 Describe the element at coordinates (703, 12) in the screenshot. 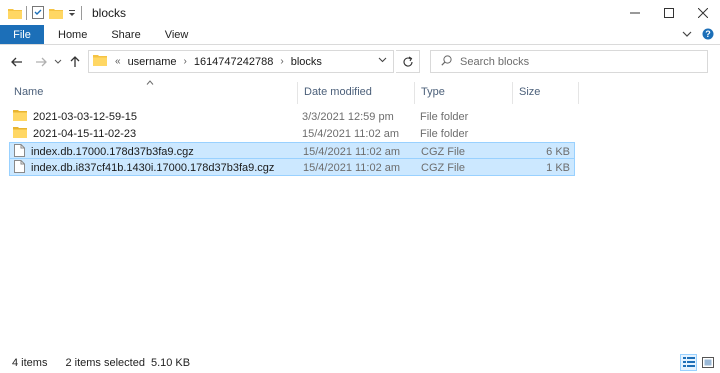

I see `close-button` at that location.